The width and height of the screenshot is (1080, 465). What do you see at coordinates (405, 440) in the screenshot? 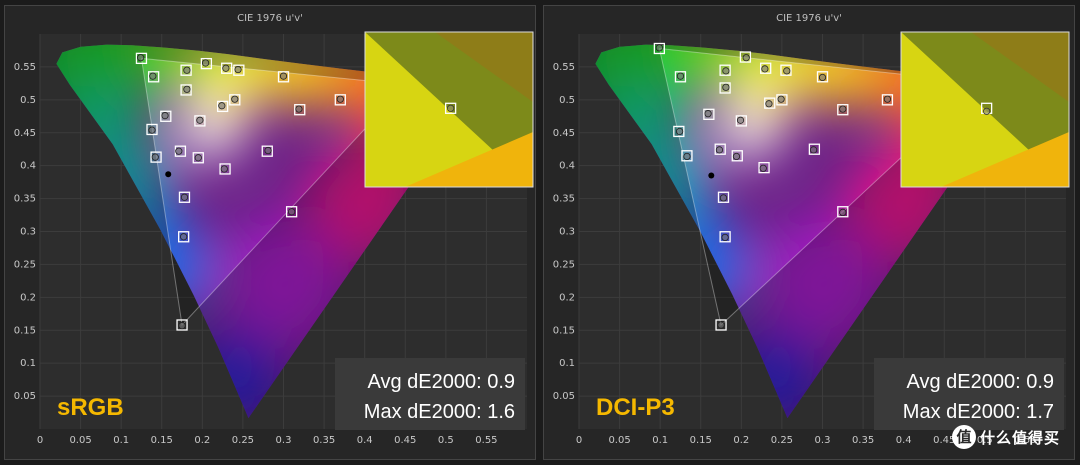
I see `x-tick-label: 0.45` at bounding box center [405, 440].